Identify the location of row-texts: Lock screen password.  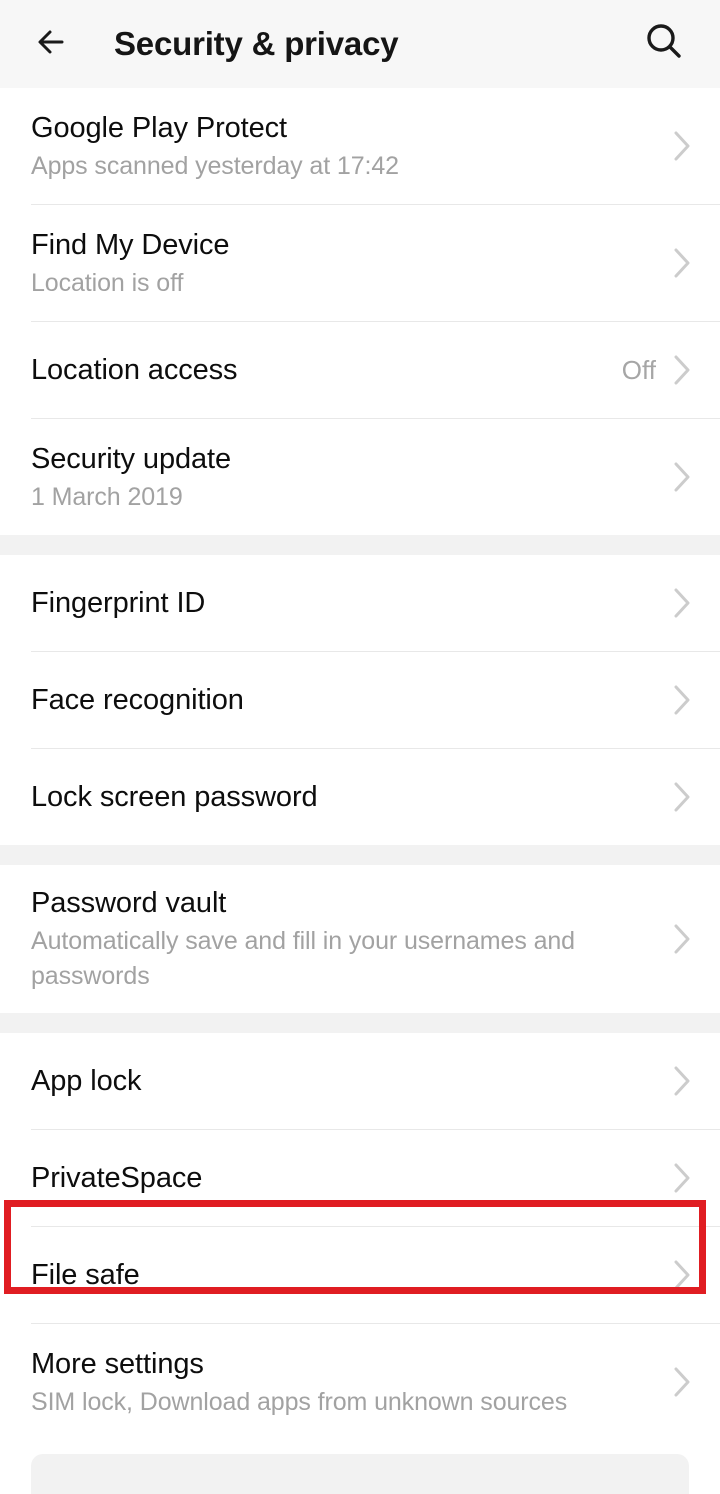
(350, 797).